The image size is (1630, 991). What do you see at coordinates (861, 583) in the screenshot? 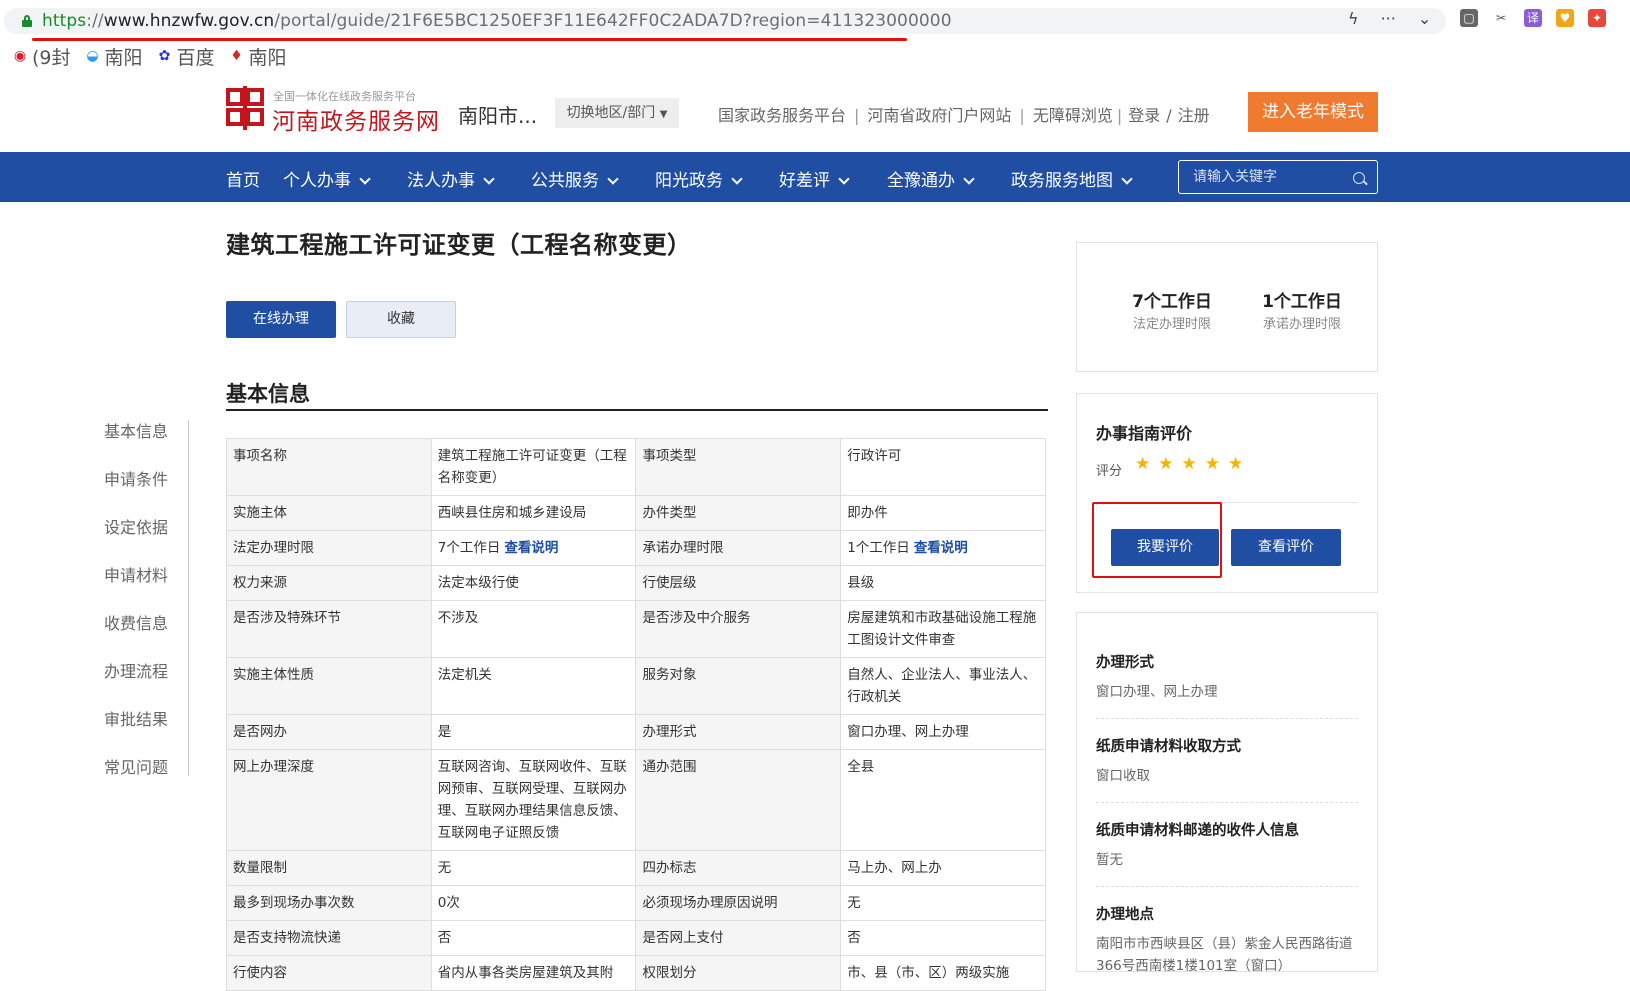
I see `cell-text: 县级` at bounding box center [861, 583].